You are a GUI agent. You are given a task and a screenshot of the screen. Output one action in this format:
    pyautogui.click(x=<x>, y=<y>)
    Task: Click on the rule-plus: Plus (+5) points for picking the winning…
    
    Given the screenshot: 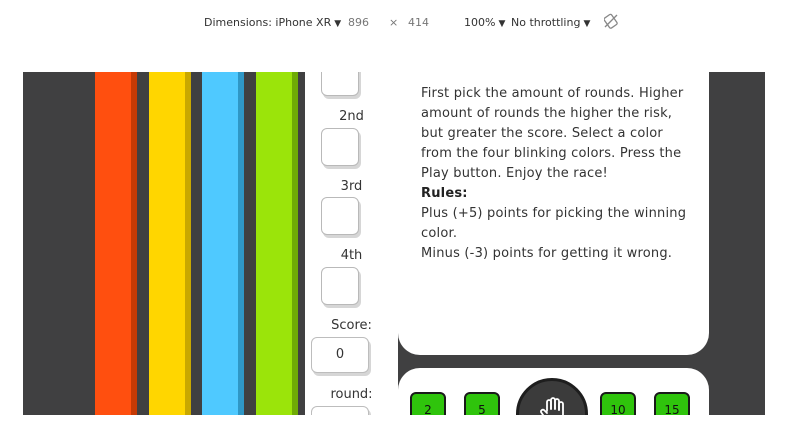 What is the action you would take?
    pyautogui.click(x=554, y=223)
    